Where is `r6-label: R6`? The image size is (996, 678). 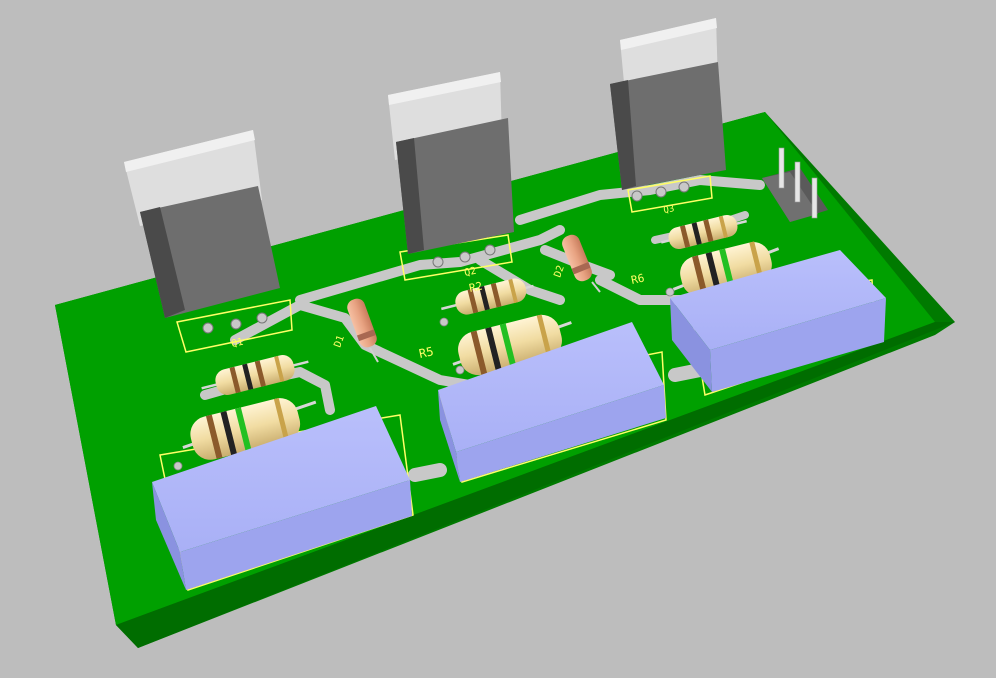
r6-label: R6 is located at coordinates (638, 278).